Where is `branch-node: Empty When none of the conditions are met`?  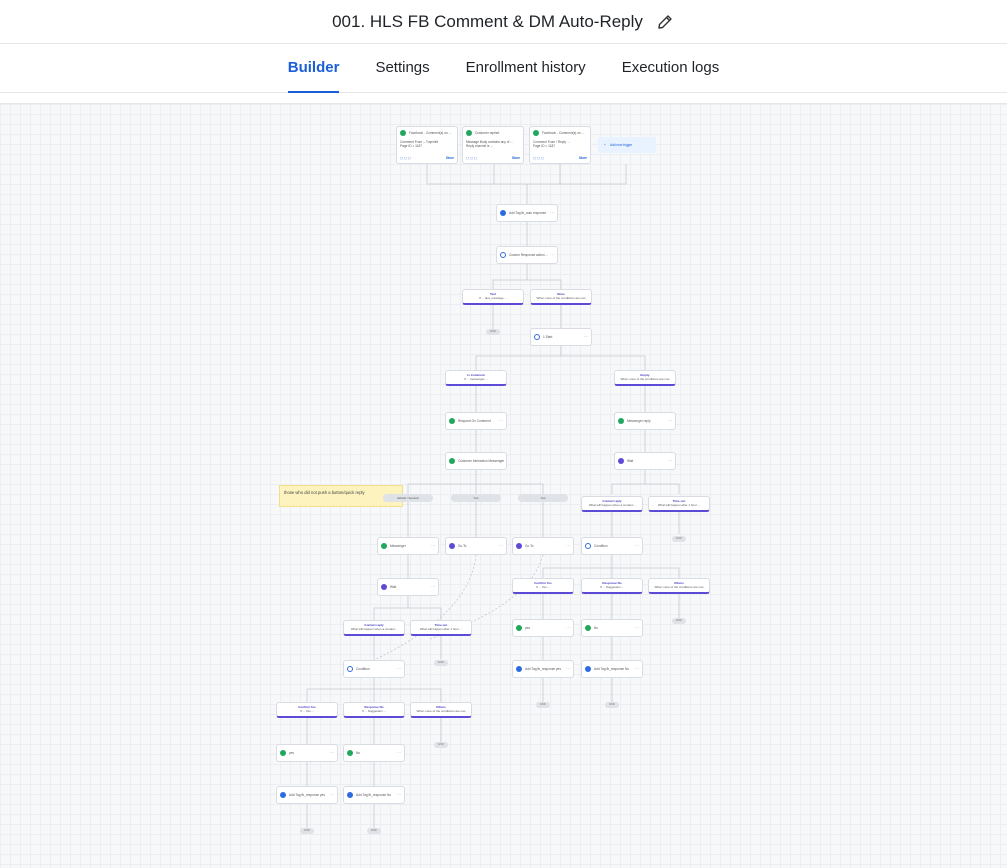 branch-node: Empty When none of the conditions are met is located at coordinates (645, 378).